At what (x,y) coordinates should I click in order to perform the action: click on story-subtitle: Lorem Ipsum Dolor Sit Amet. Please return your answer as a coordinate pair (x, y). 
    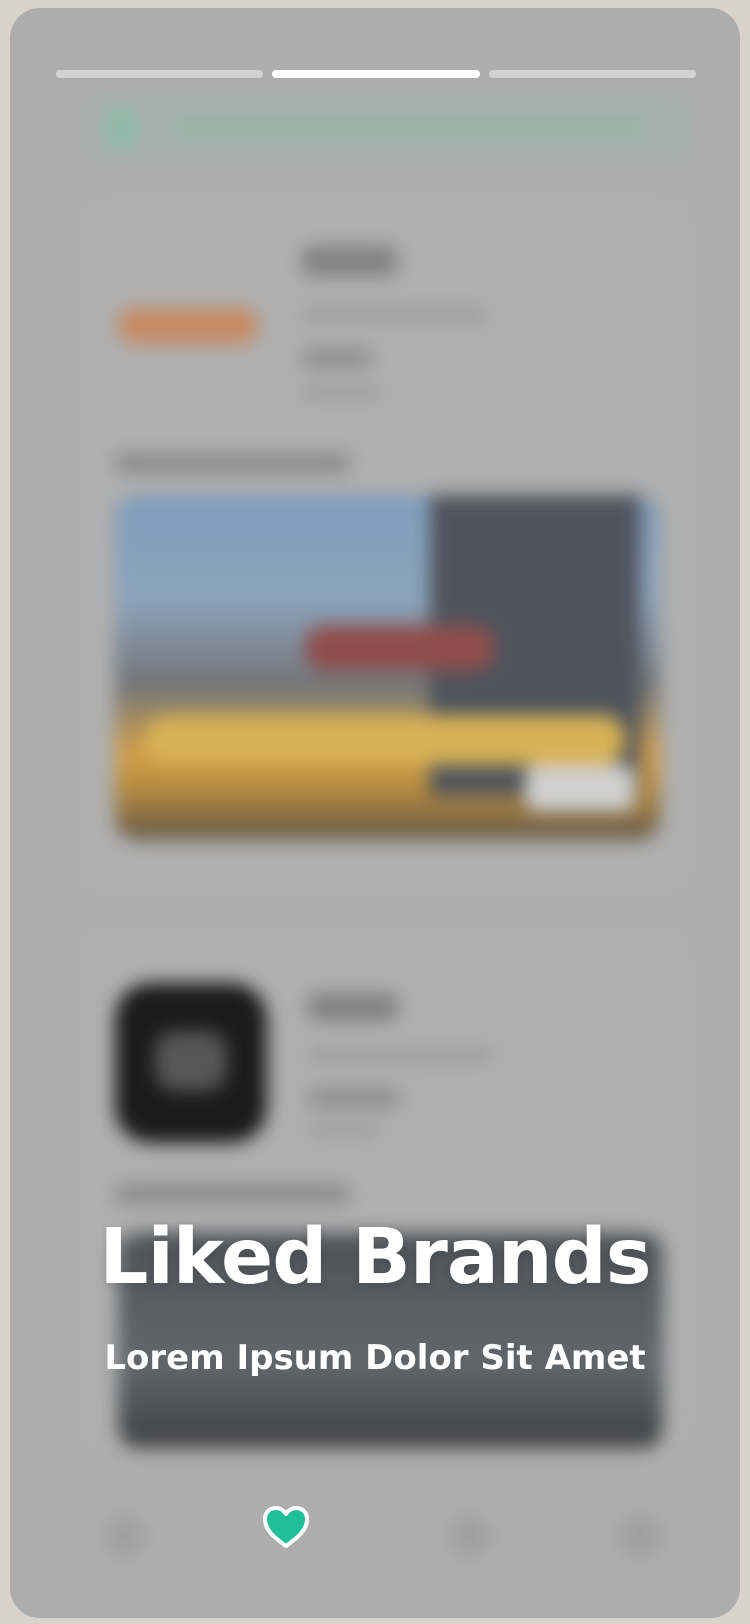
    Looking at the image, I should click on (375, 1358).